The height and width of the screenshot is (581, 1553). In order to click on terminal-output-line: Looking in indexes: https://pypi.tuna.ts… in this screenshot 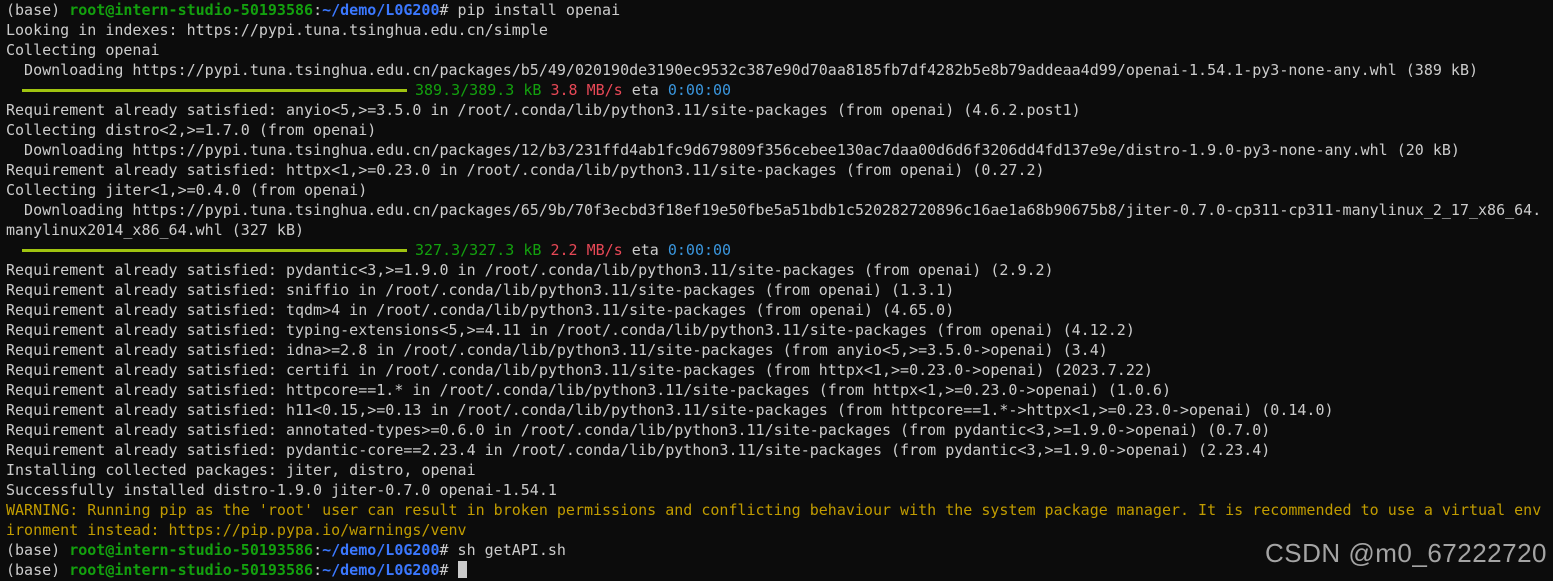, I will do `click(277, 30)`.